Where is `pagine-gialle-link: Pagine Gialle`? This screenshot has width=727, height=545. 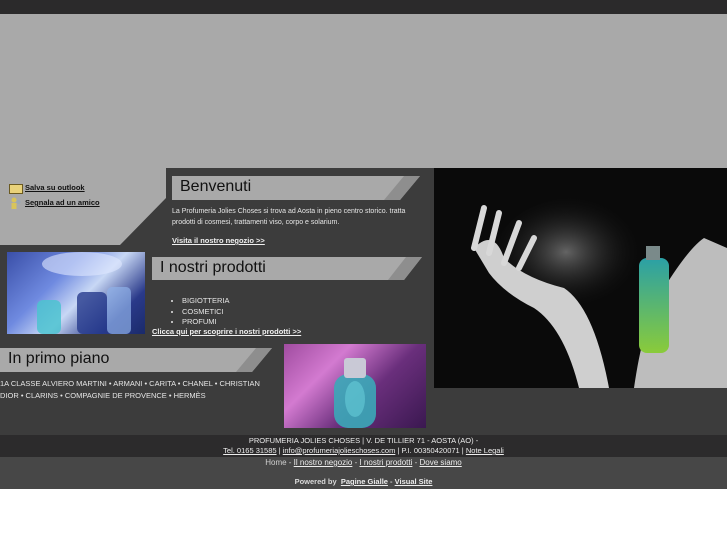 pagine-gialle-link: Pagine Gialle is located at coordinates (364, 481).